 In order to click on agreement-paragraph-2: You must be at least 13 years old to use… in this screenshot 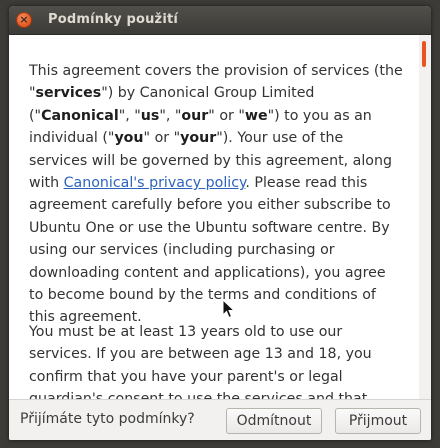, I will do `click(200, 361)`.